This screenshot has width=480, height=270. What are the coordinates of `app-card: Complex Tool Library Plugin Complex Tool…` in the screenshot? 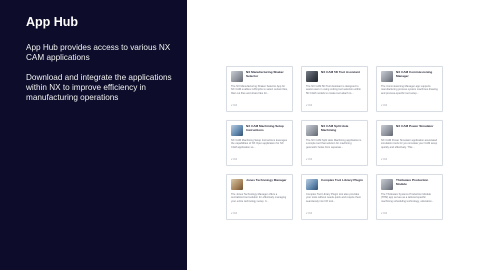 It's located at (334, 197).